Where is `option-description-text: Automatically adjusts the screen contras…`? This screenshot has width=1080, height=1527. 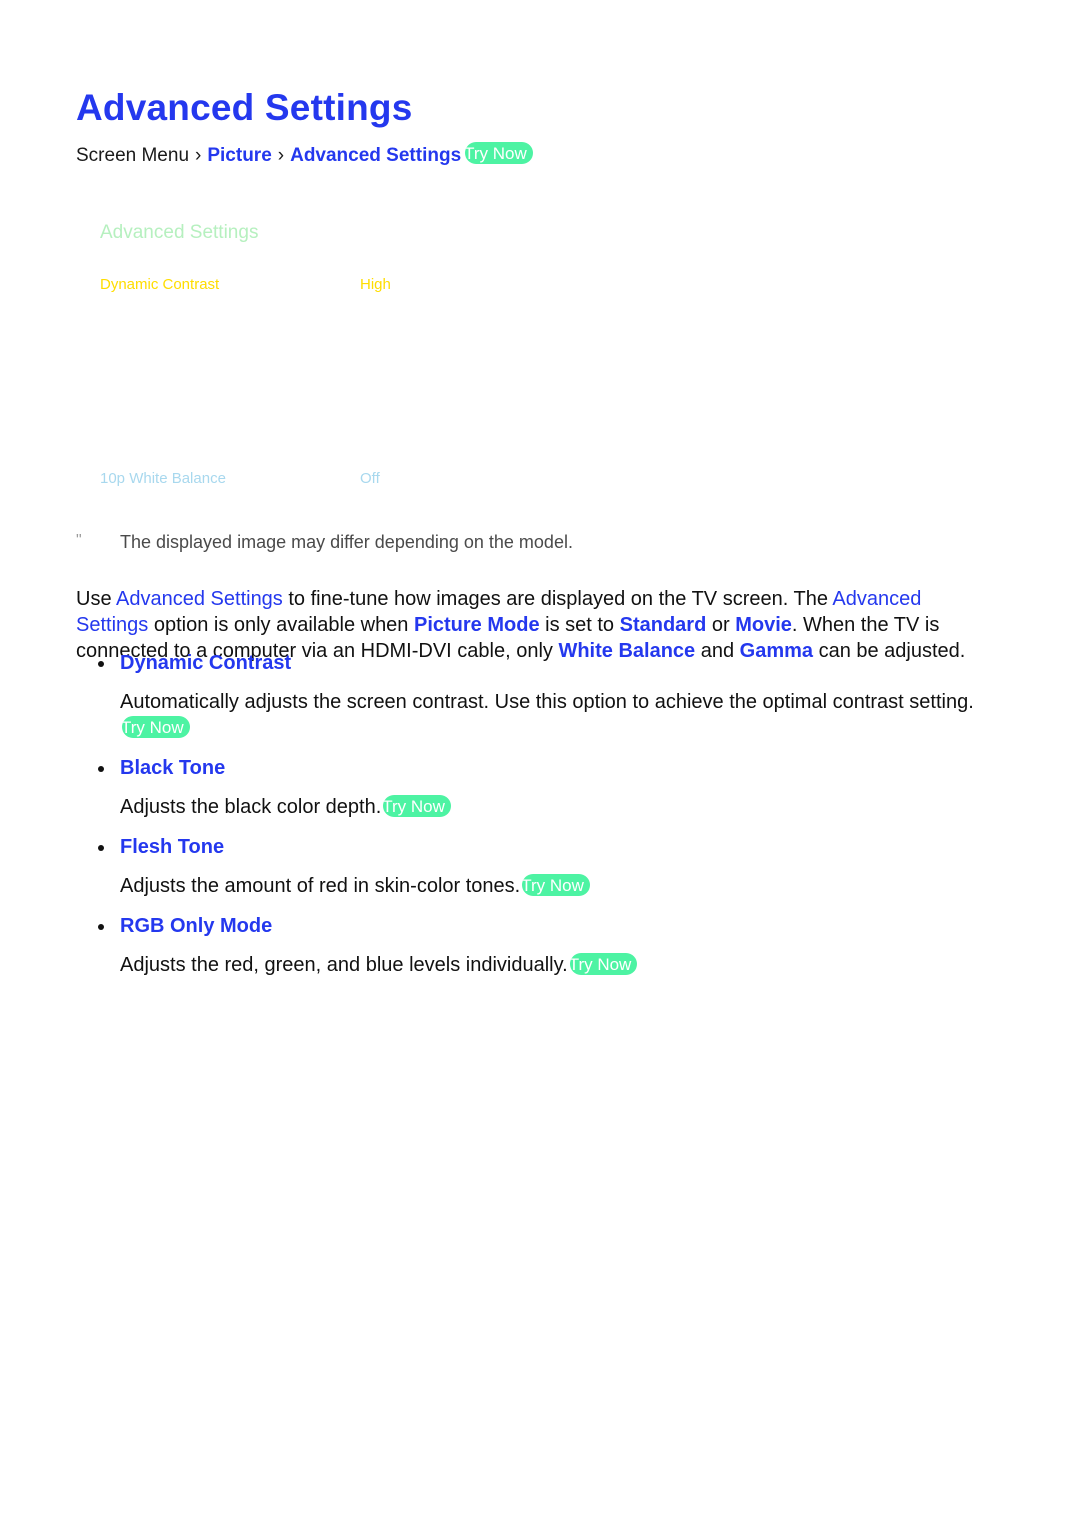
option-description-text: Automatically adjusts the screen contras… is located at coordinates (547, 702).